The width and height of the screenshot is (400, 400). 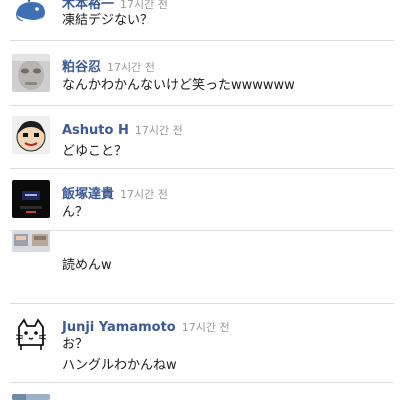 What do you see at coordinates (88, 194) in the screenshot?
I see `author-name: 飯塚達貴` at bounding box center [88, 194].